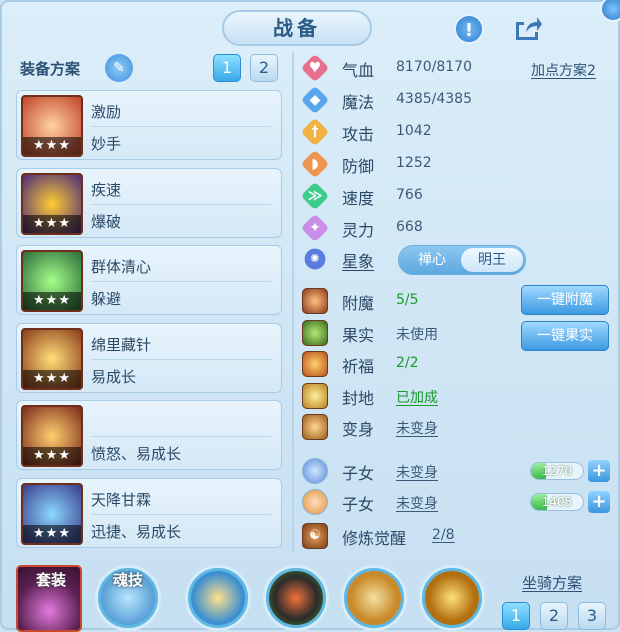 Image resolution: width=620 pixels, height=632 pixels. I want to click on point-plan-link: 加点方案2, so click(563, 70).